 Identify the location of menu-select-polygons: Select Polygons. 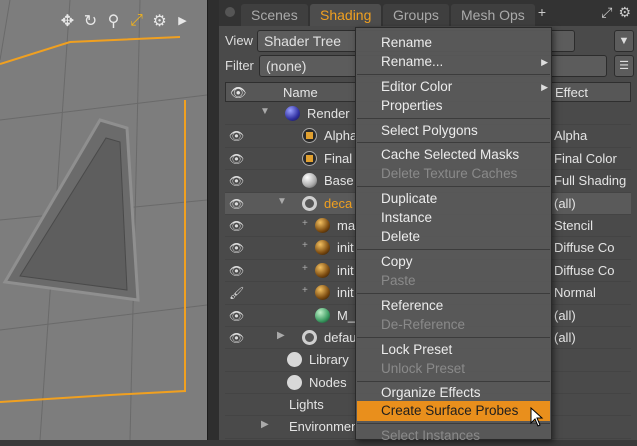
(453, 131).